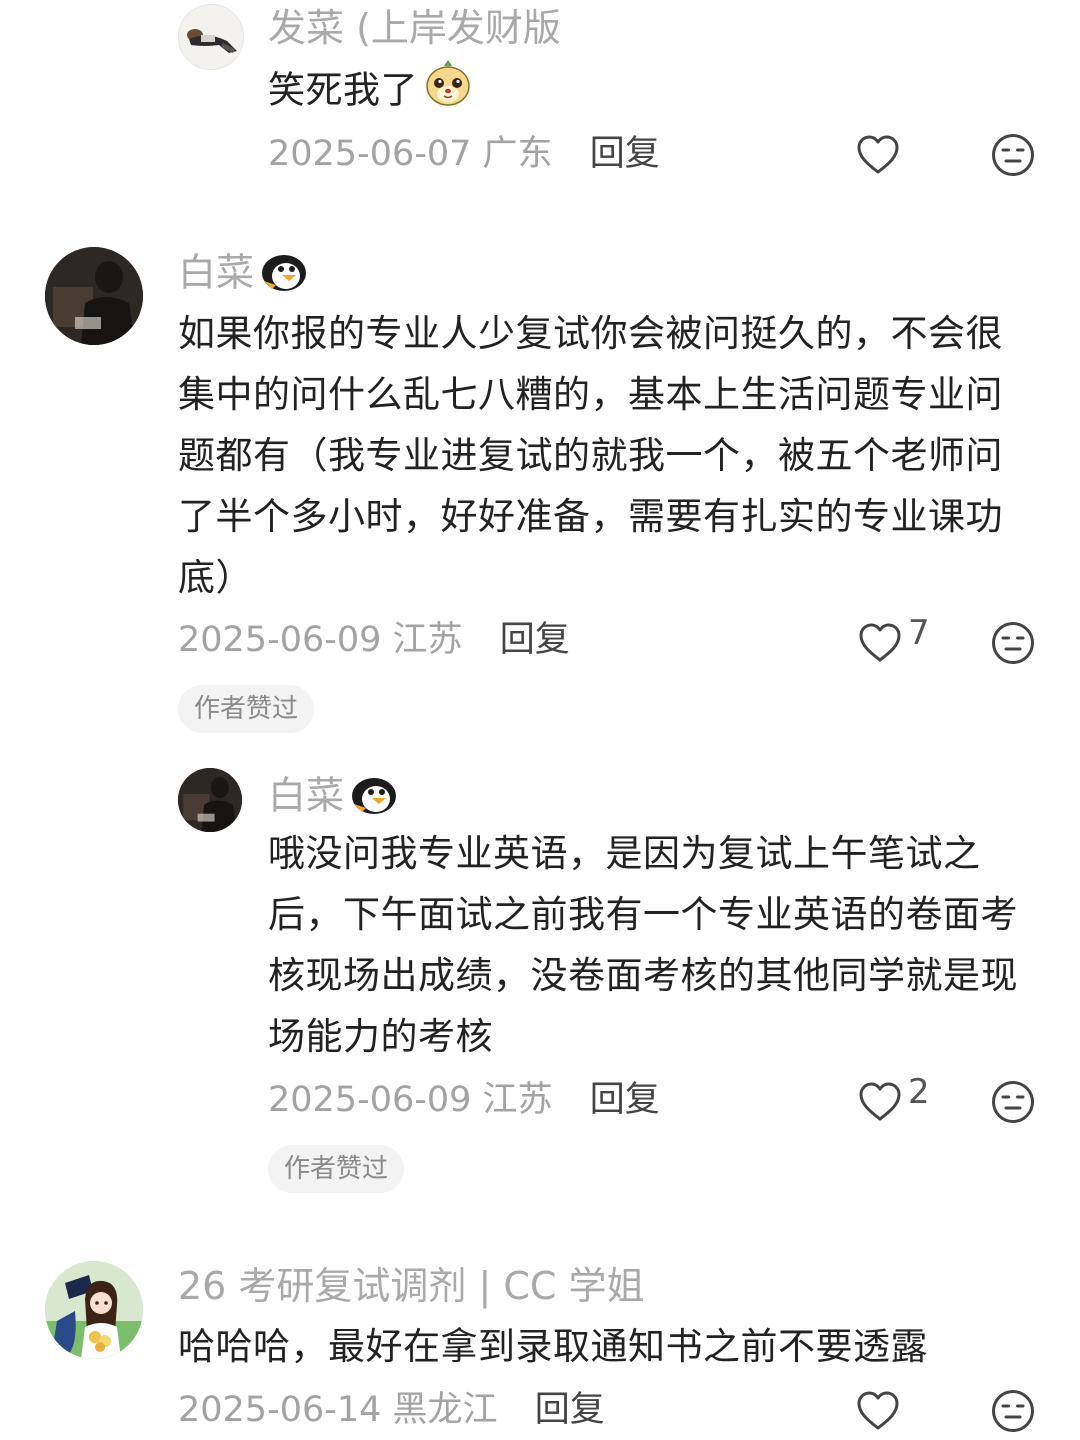  I want to click on comment-meta: 2025-06-07 广东 回复, so click(464, 154).